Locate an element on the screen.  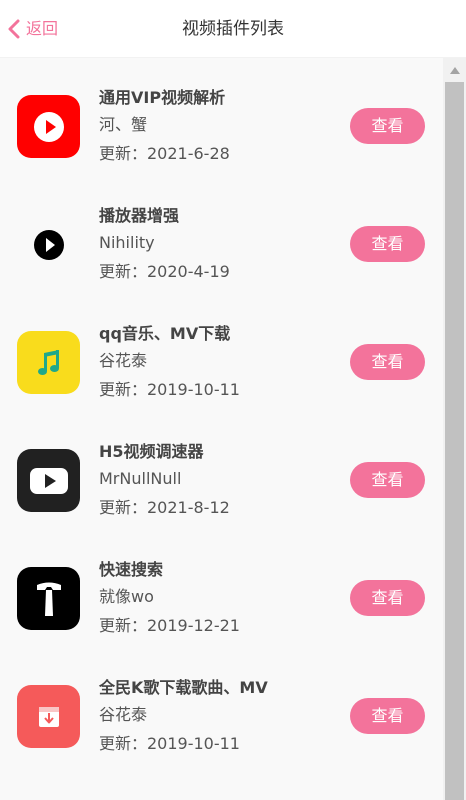
plugin-updated: 更新：2020-4-19 is located at coordinates (164, 271).